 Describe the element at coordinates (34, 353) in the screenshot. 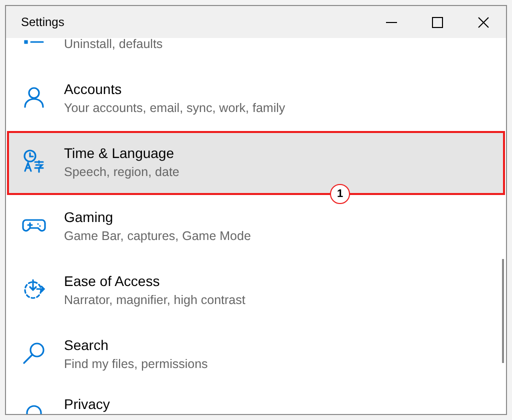

I see `search-icon` at that location.